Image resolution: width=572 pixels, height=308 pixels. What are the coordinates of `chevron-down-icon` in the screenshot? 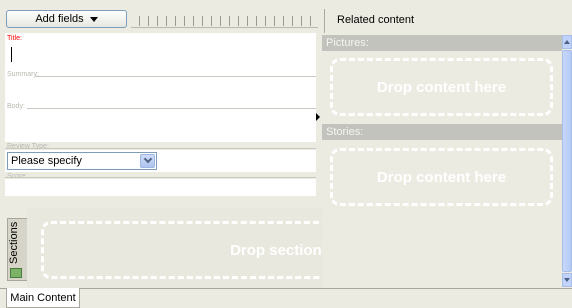 It's located at (147, 161).